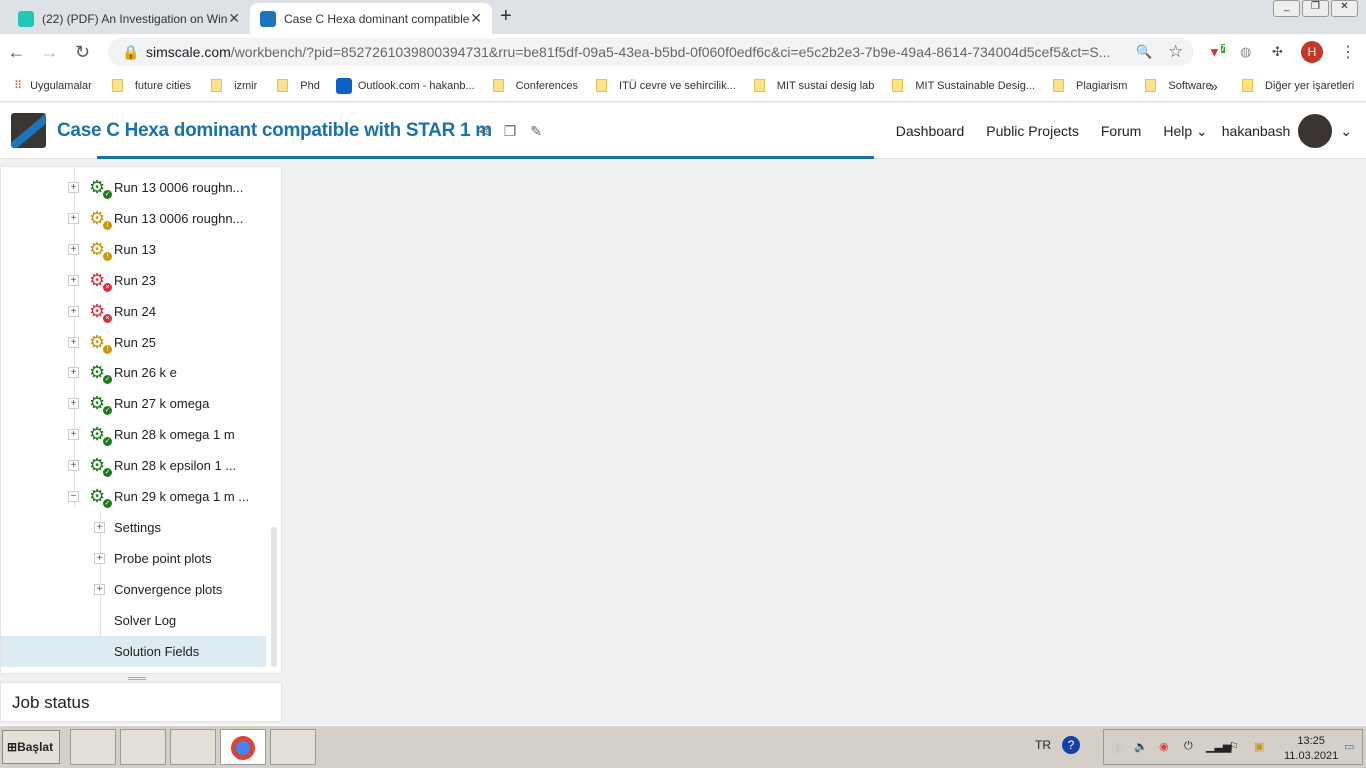 The height and width of the screenshot is (768, 1366). I want to click on bookmark: Plagiarism, so click(1090, 85).